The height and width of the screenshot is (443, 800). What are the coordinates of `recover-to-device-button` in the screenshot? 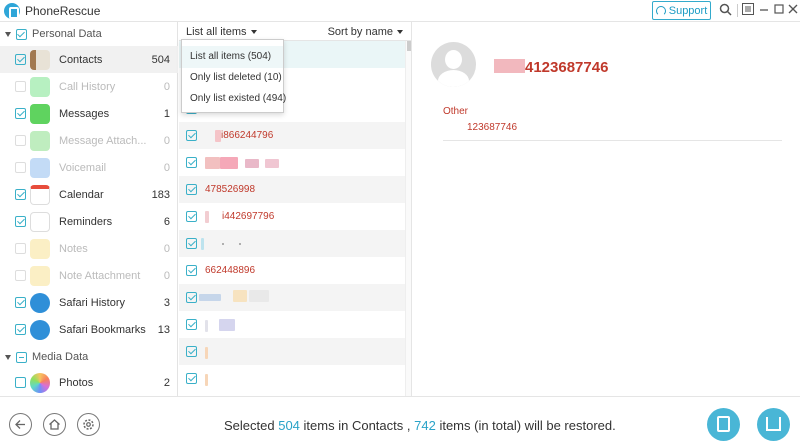 It's located at (723, 424).